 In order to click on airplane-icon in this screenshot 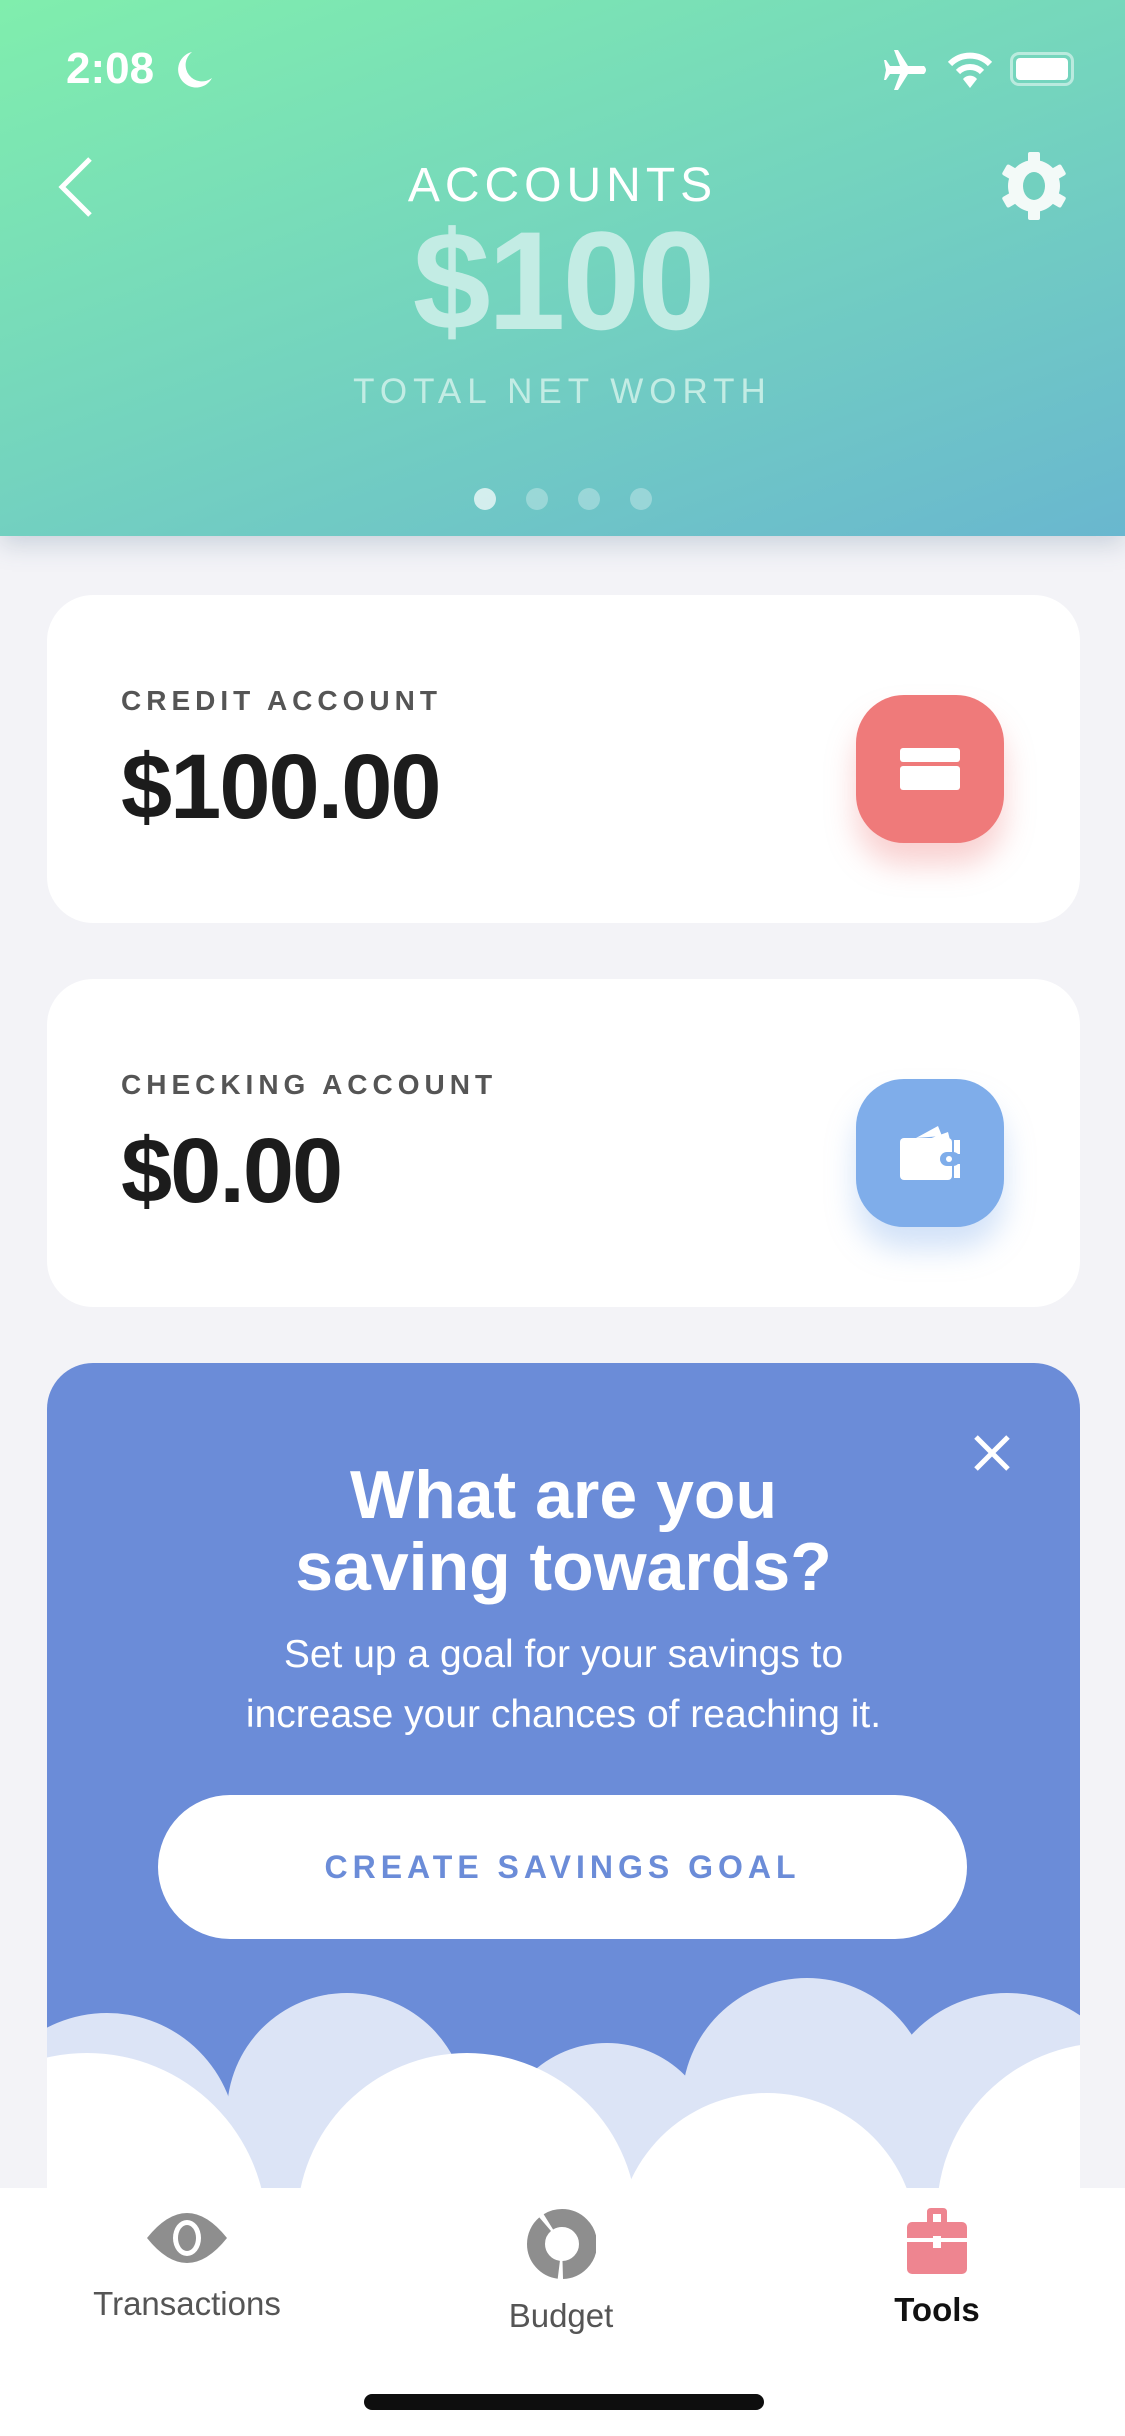, I will do `click(905, 70)`.